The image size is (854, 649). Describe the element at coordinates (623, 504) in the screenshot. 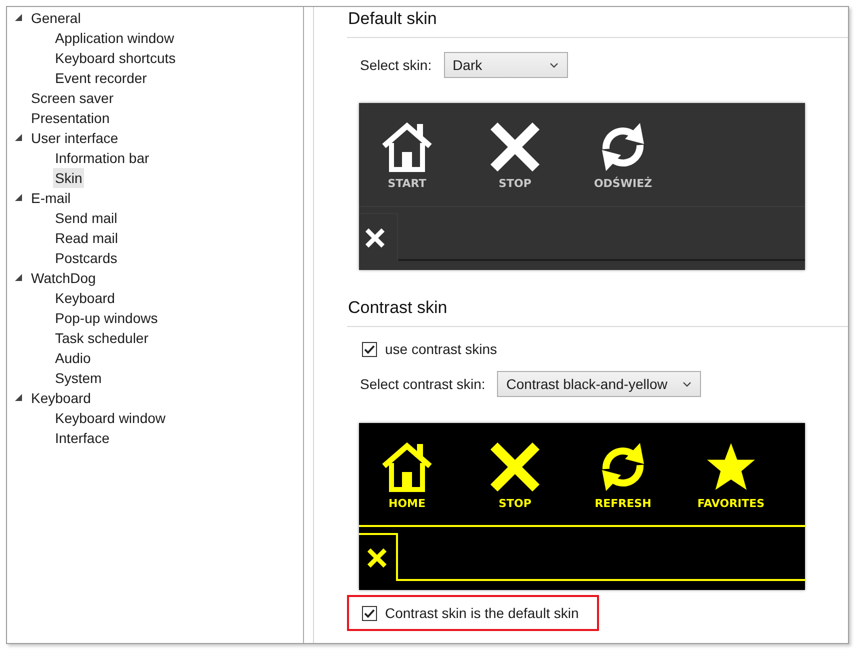

I see `toolbar-label: REFRESH` at that location.